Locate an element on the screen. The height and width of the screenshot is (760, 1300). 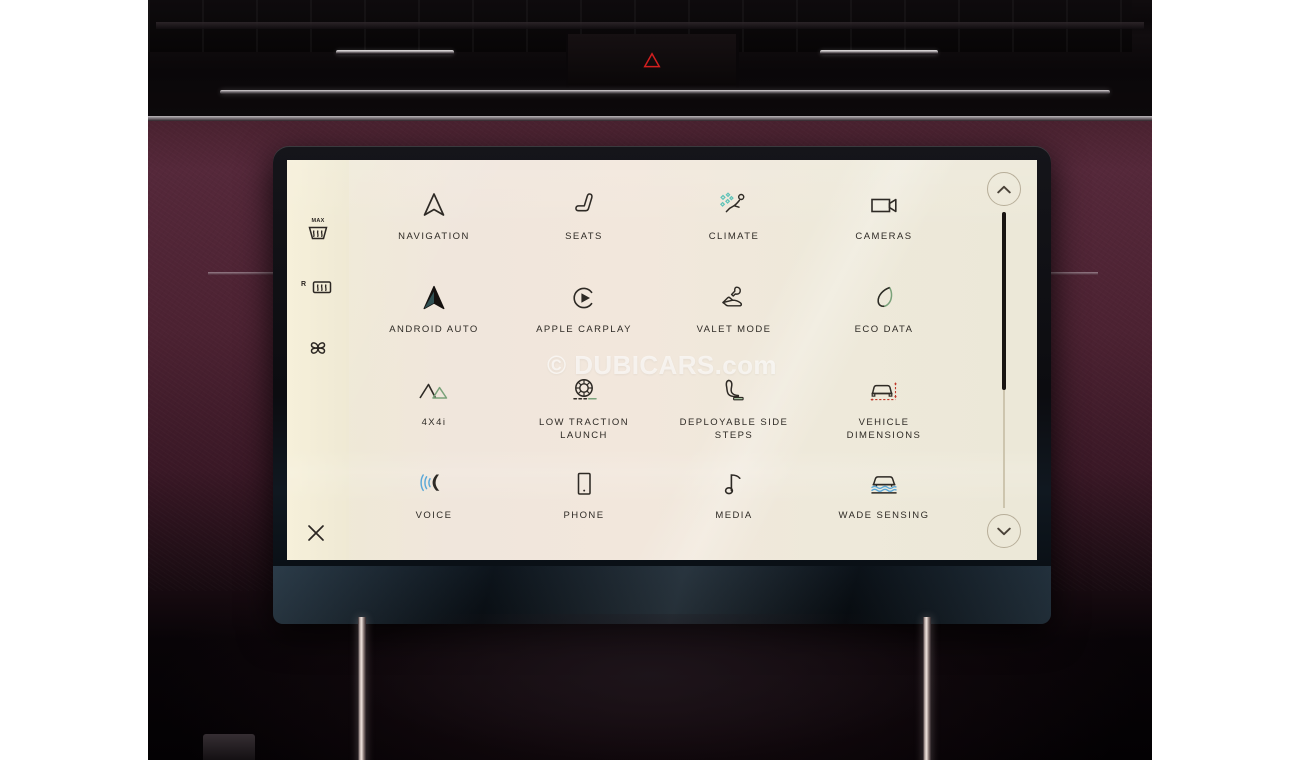
scrollbar-track is located at coordinates (1004, 360).